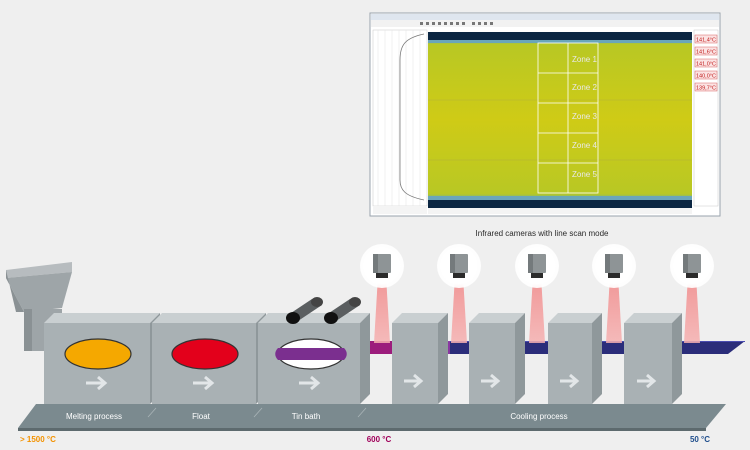  I want to click on production-floor, so click(372, 417).